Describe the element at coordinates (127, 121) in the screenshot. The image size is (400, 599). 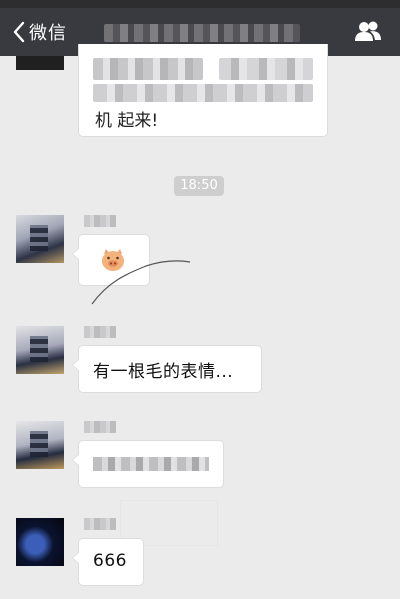
I see `message-text: 机 起来!` at that location.